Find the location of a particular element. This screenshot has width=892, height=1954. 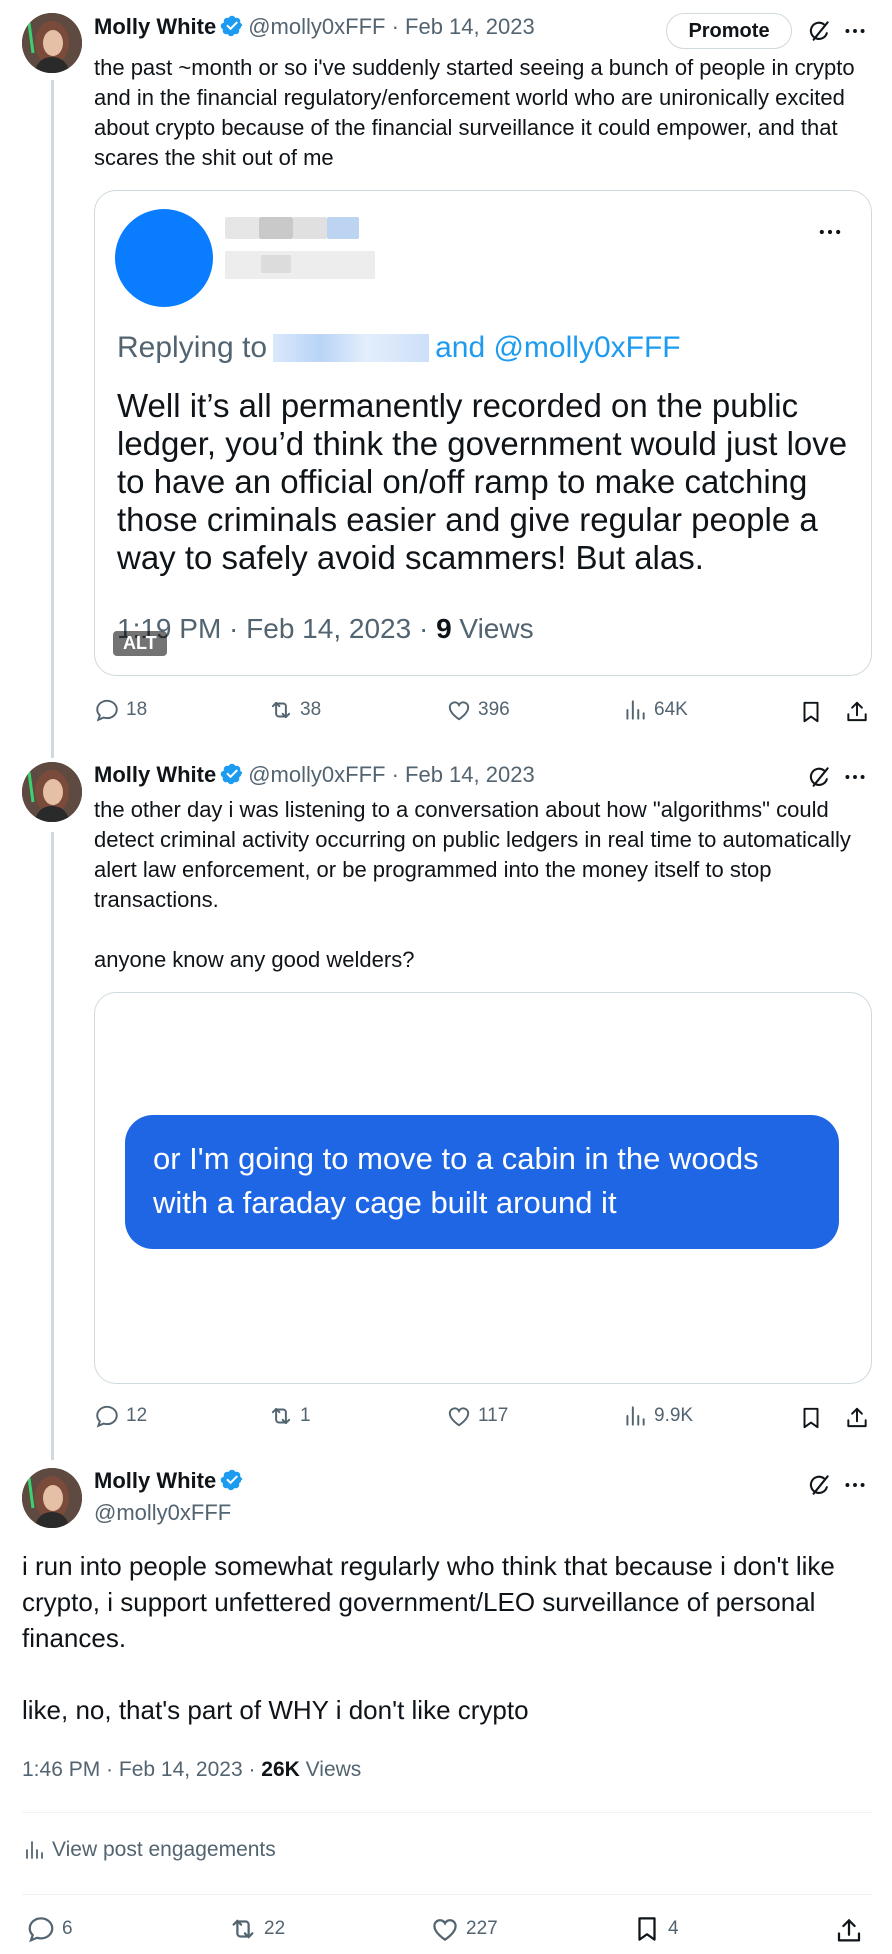

bookmark-count: 4 is located at coordinates (673, 1928).